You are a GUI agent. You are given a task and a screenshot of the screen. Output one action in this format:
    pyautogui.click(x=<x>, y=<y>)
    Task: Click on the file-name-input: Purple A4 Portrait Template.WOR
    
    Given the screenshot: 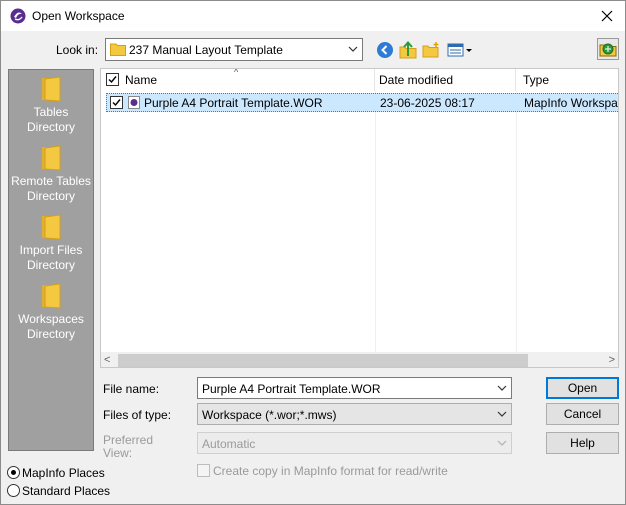 What is the action you would take?
    pyautogui.click(x=354, y=388)
    